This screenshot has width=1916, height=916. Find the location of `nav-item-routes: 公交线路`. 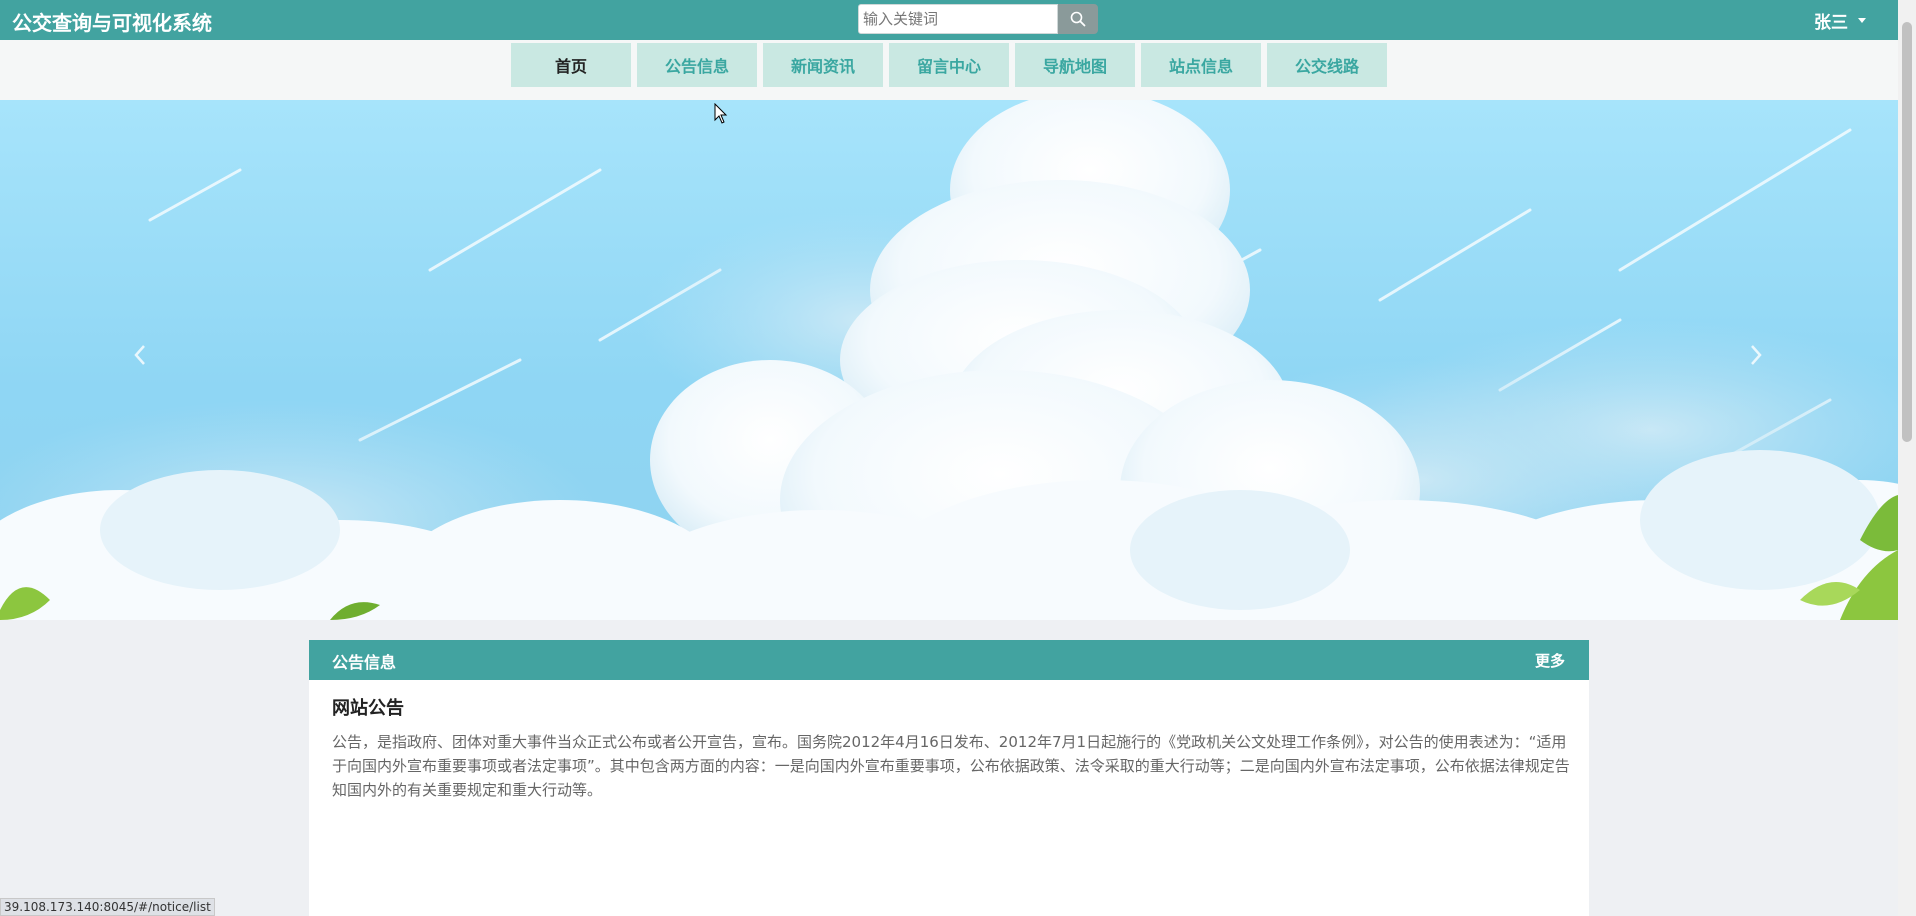

nav-item-routes: 公交线路 is located at coordinates (1327, 65).